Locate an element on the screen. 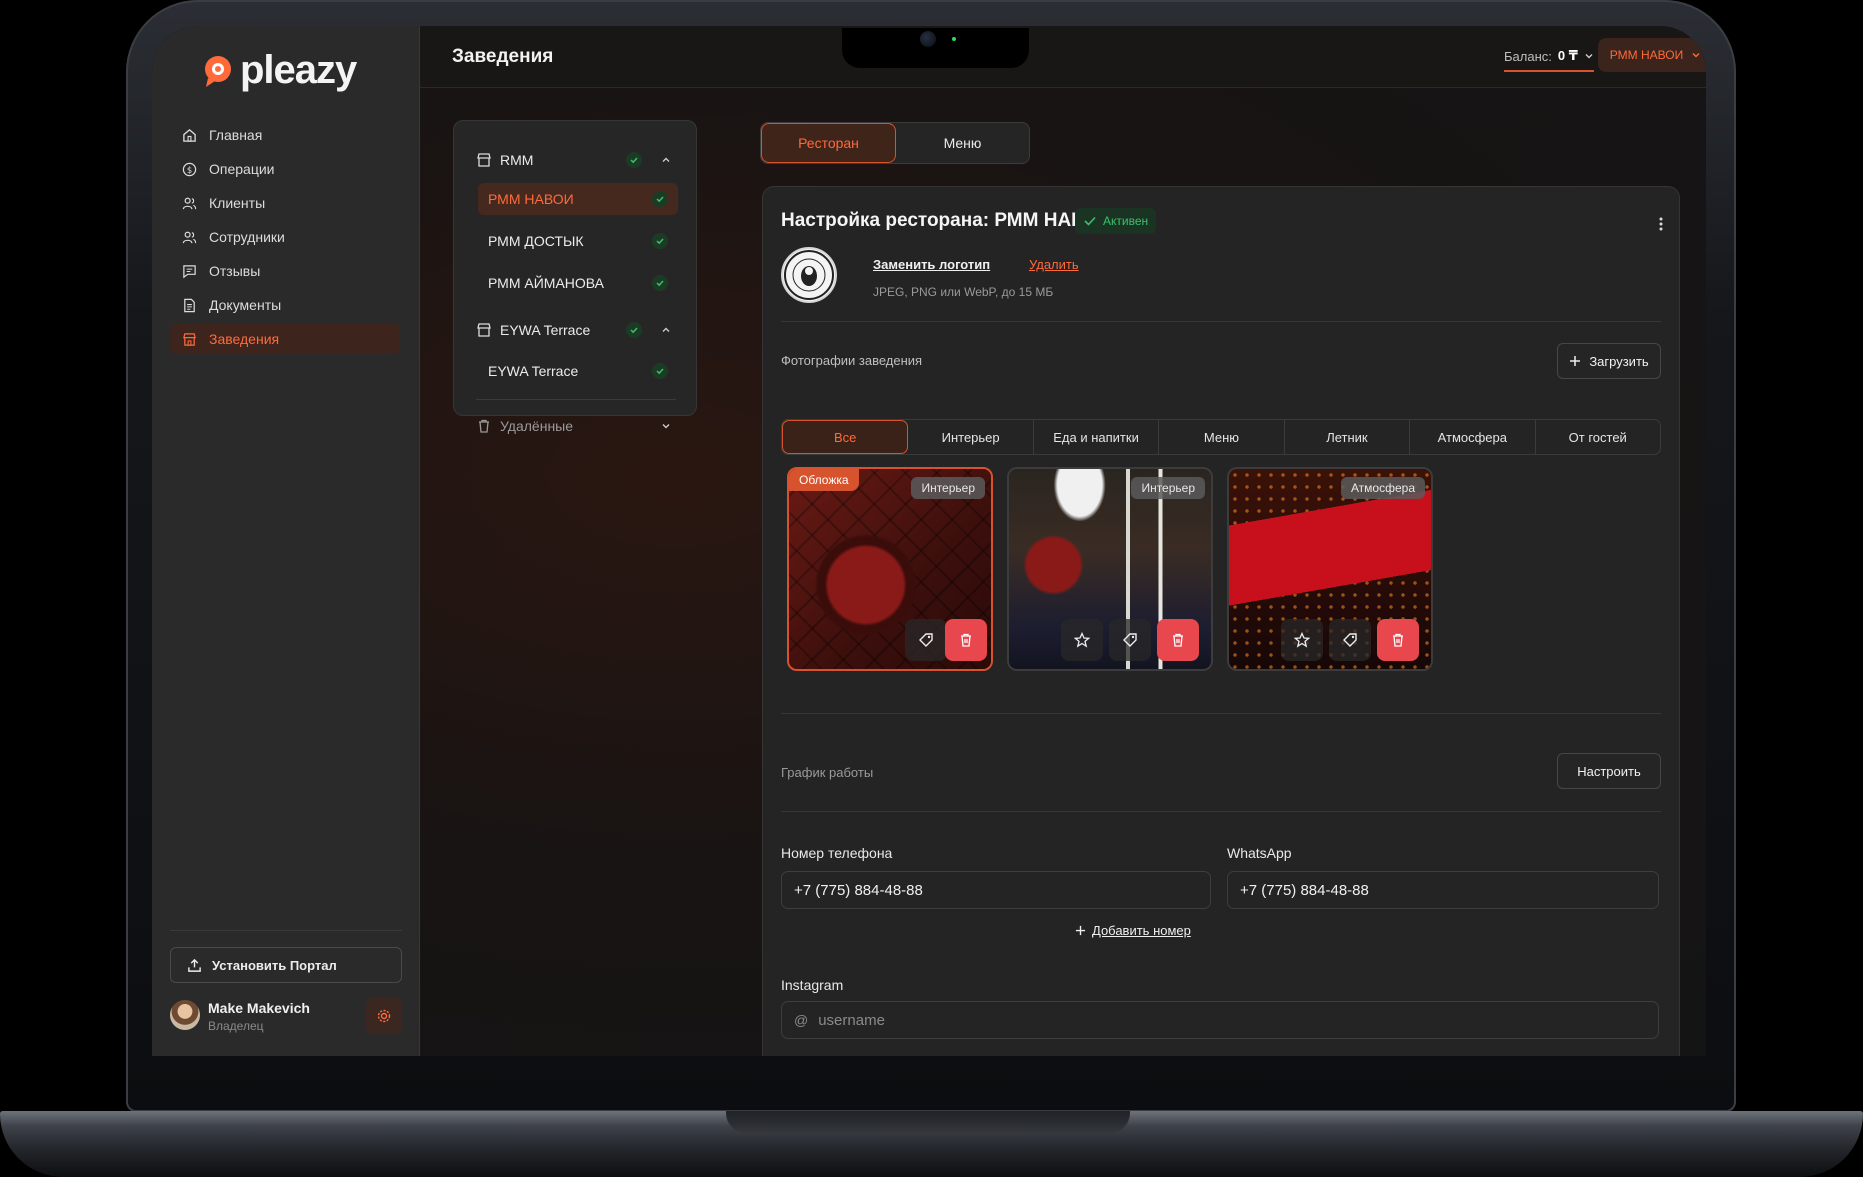 Image resolution: width=1863 pixels, height=1177 pixels. phone-input: +7 (775) 884-48-88 is located at coordinates (996, 890).